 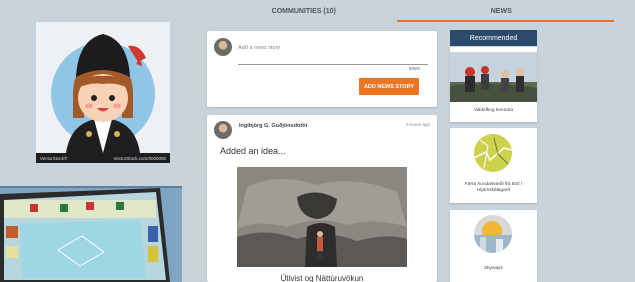 I want to click on map-image, so click(x=493, y=153).